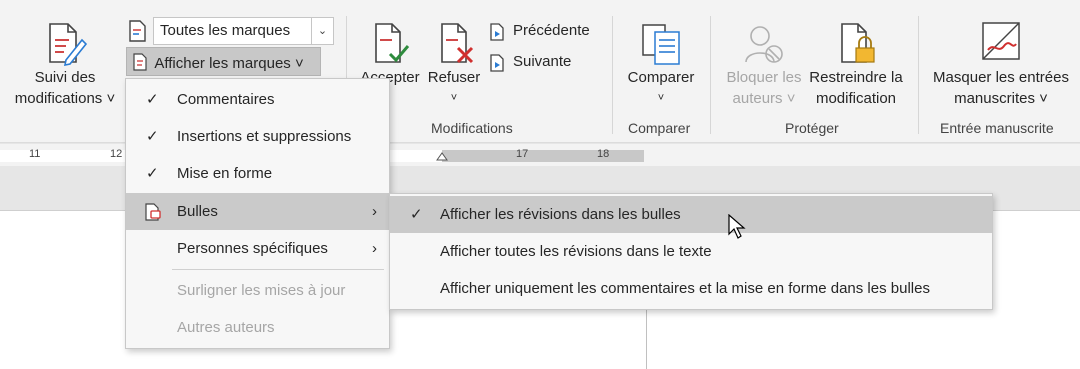 This screenshot has height=369, width=1080. Describe the element at coordinates (543, 156) in the screenshot. I see `ruler-margin-area` at that location.